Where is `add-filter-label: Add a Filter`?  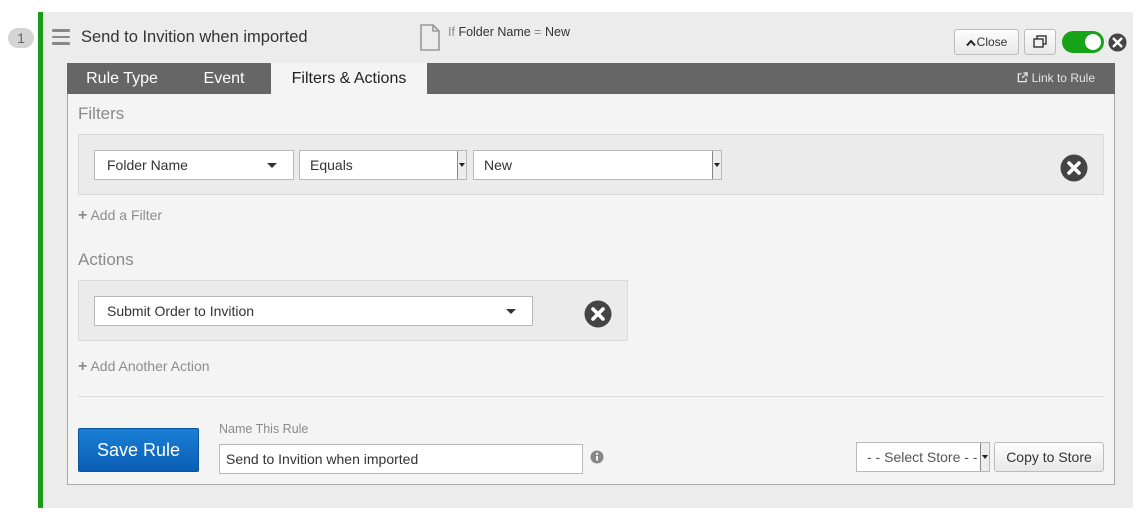
add-filter-label: Add a Filter is located at coordinates (126, 215).